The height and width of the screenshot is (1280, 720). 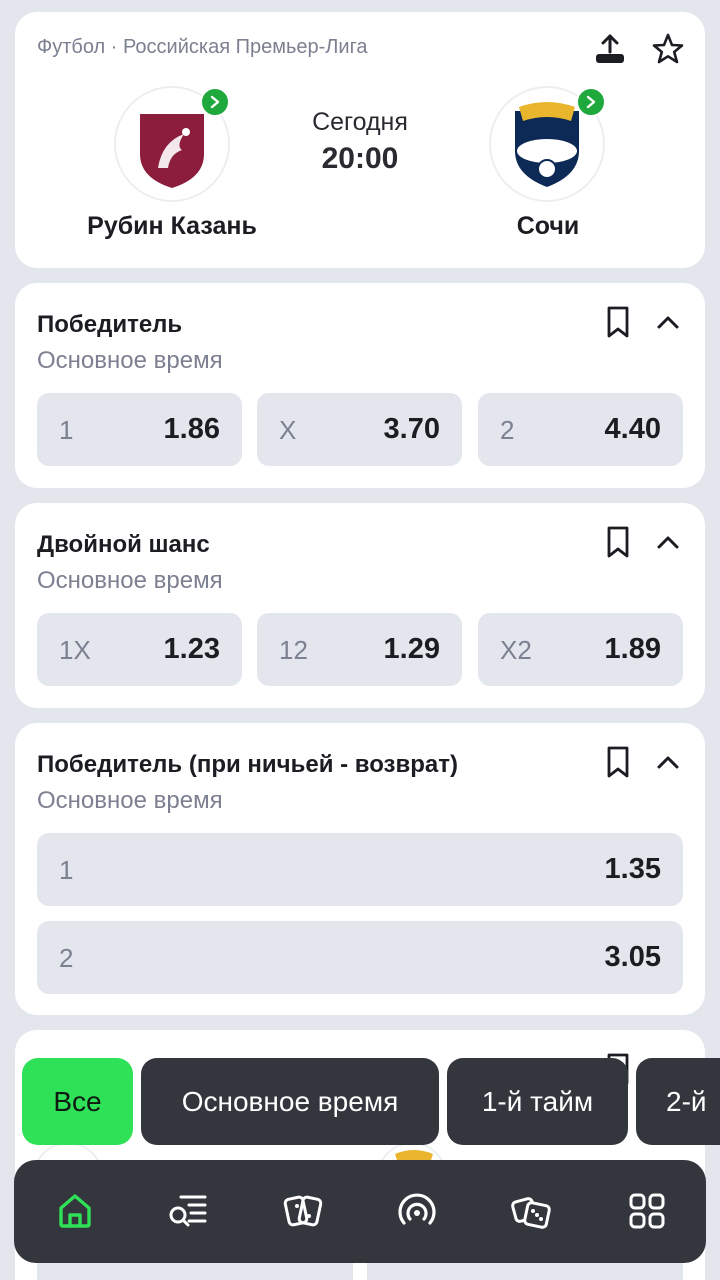 What do you see at coordinates (516, 650) in the screenshot?
I see `odds-label: X2` at bounding box center [516, 650].